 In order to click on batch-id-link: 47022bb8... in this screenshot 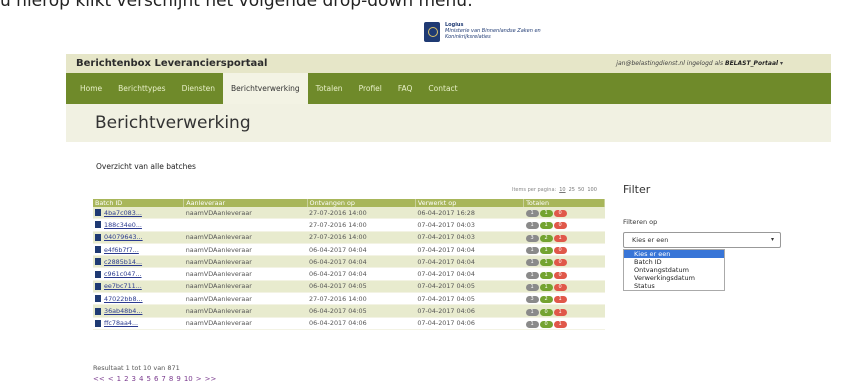, I will do `click(123, 299)`.